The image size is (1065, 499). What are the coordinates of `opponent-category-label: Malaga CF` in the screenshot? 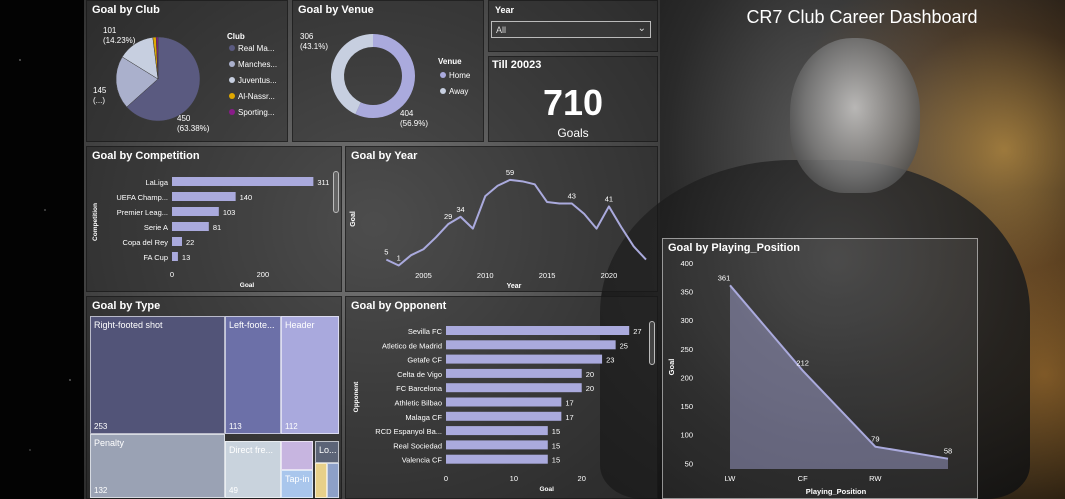 It's located at (423, 417).